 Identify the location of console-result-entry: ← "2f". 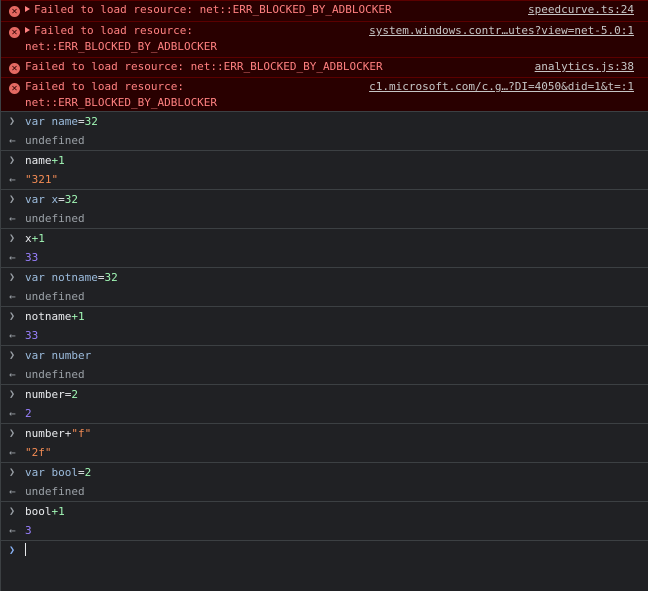
(324, 453).